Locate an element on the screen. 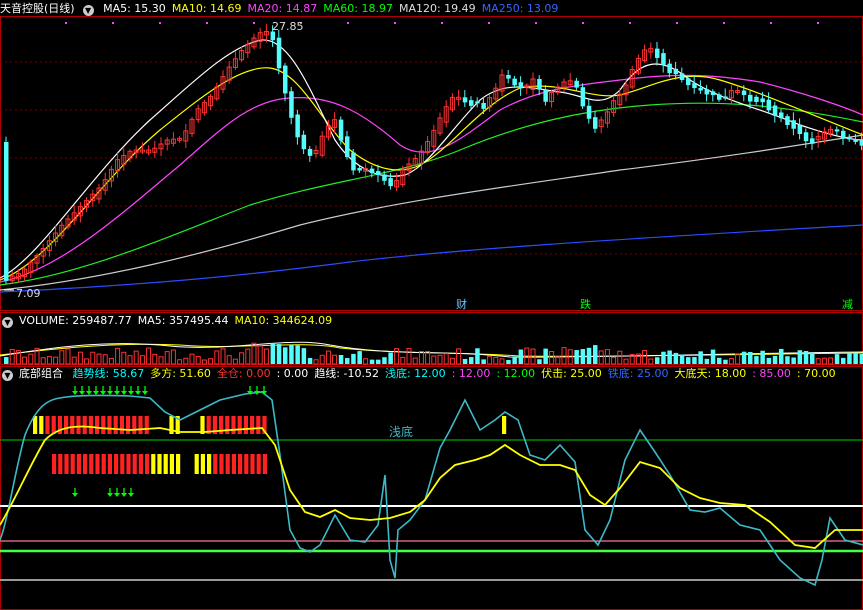 The width and height of the screenshot is (863, 610). indicator-value: 铁底: 25.00 is located at coordinates (638, 373).